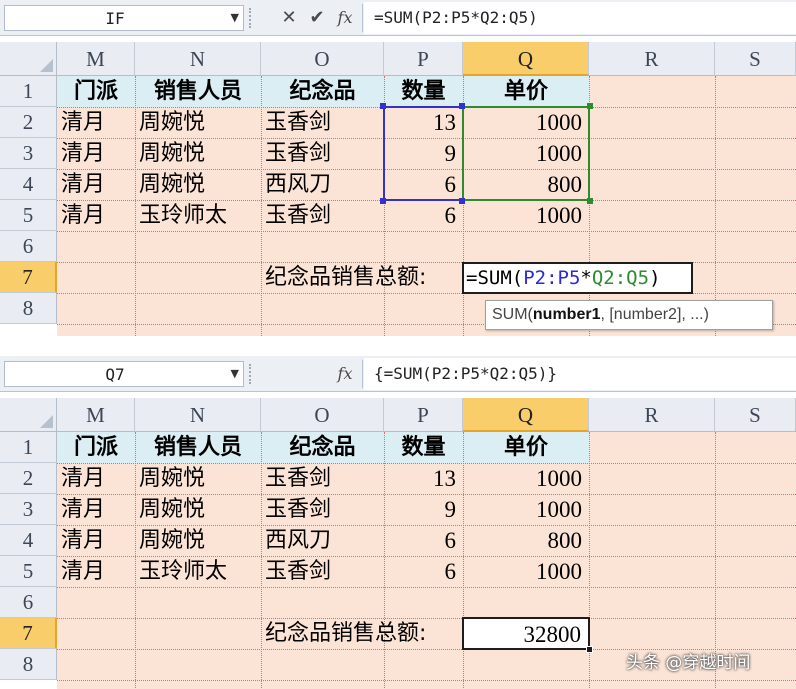 This screenshot has height=689, width=796. I want to click on name-box: IF ▼, so click(124, 18).